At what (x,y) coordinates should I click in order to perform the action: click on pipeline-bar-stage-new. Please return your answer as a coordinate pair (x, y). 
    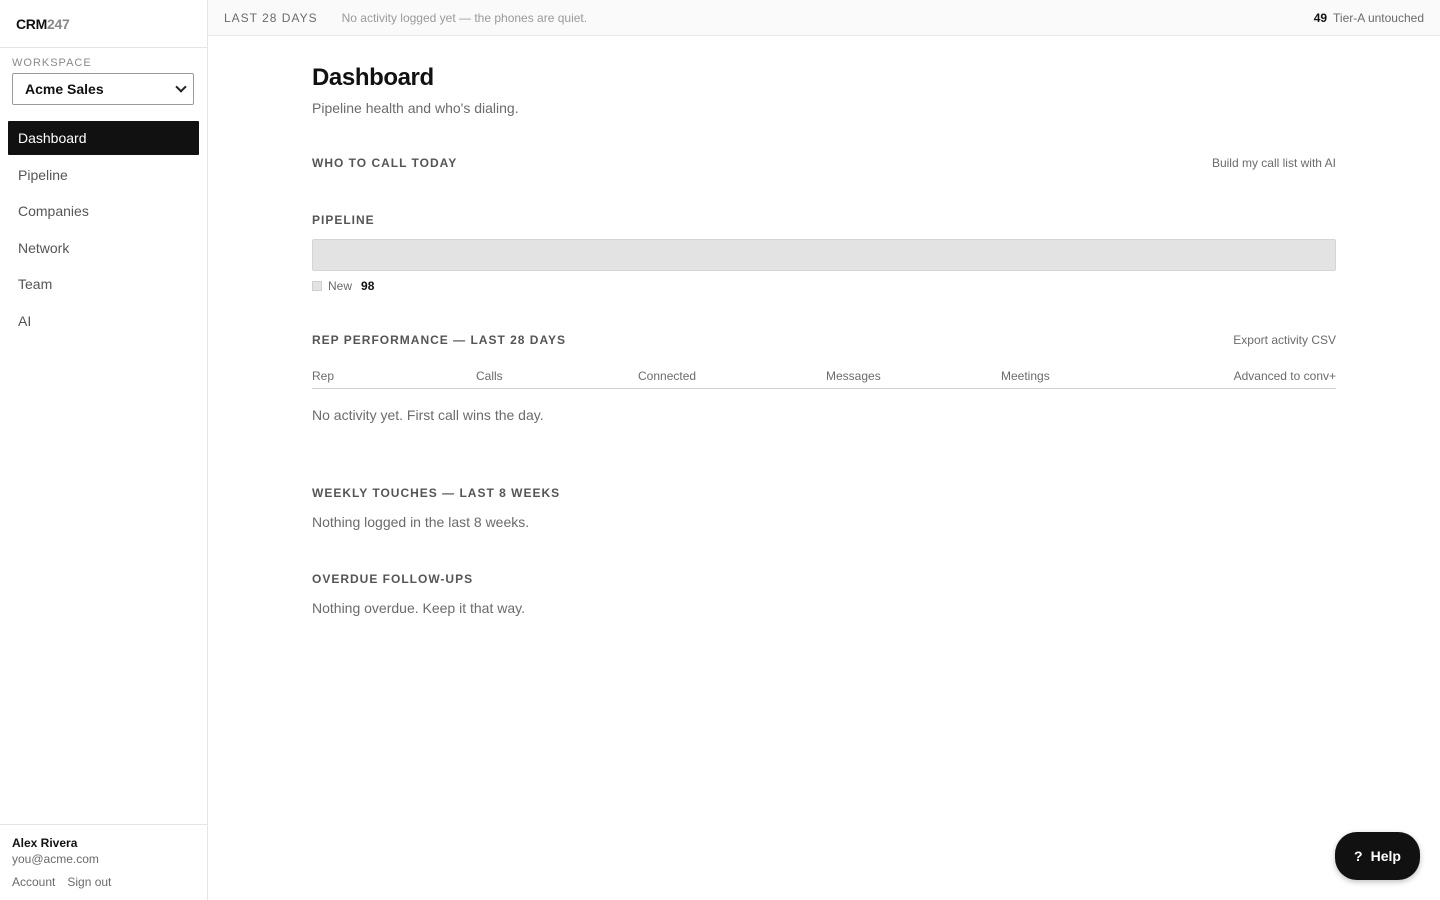
    Looking at the image, I should click on (824, 255).